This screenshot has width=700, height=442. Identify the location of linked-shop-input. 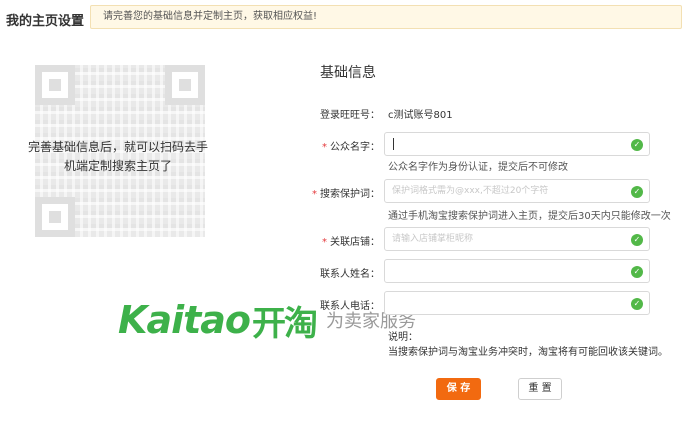
(500, 239).